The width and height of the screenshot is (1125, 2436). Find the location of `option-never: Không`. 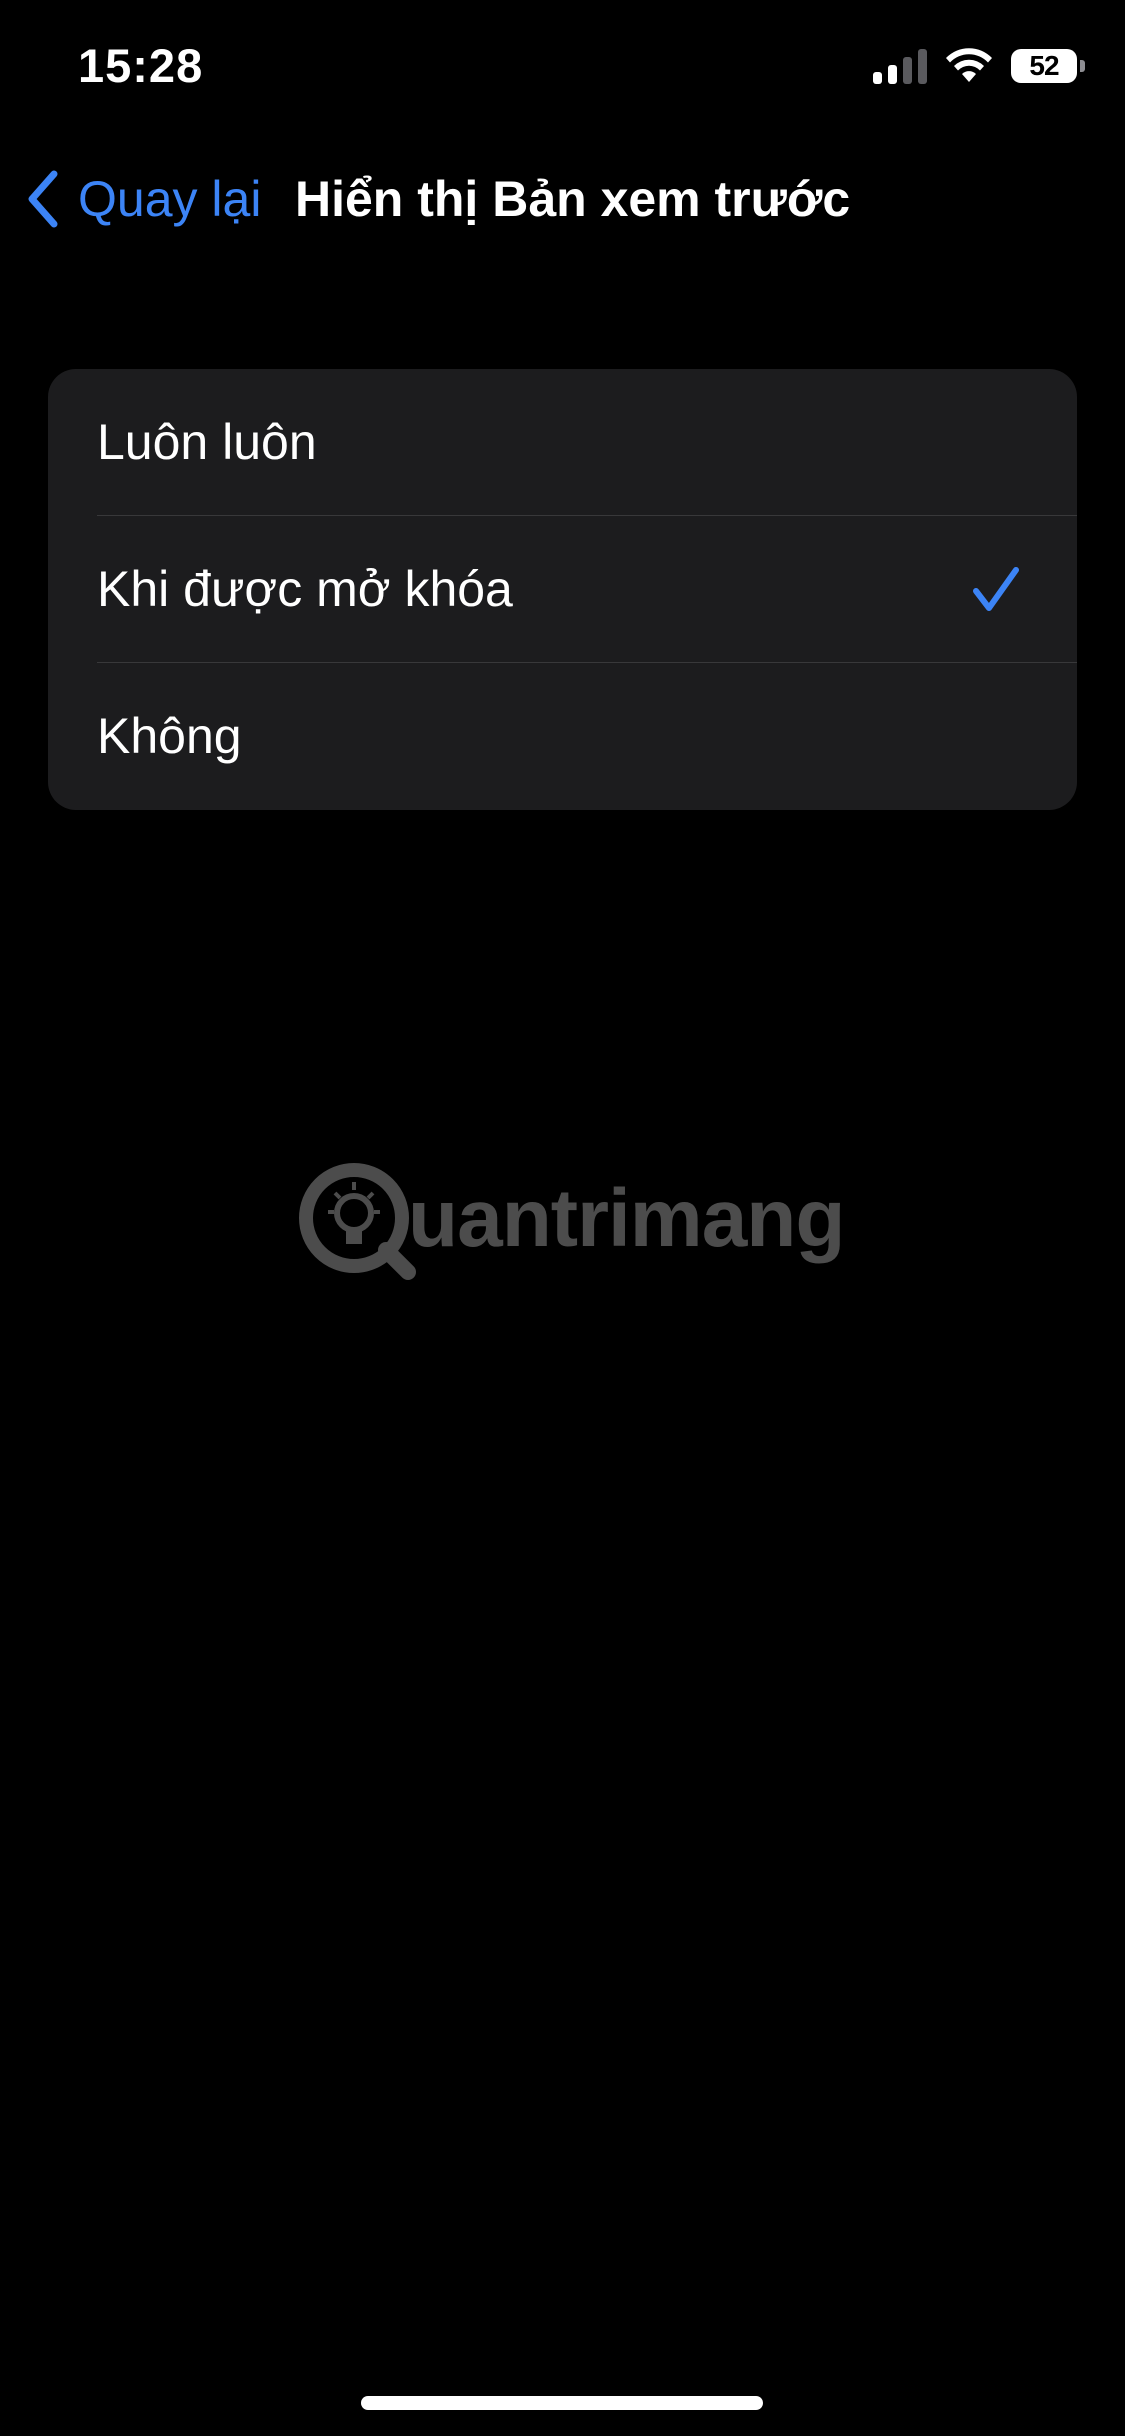

option-never: Không is located at coordinates (562, 736).